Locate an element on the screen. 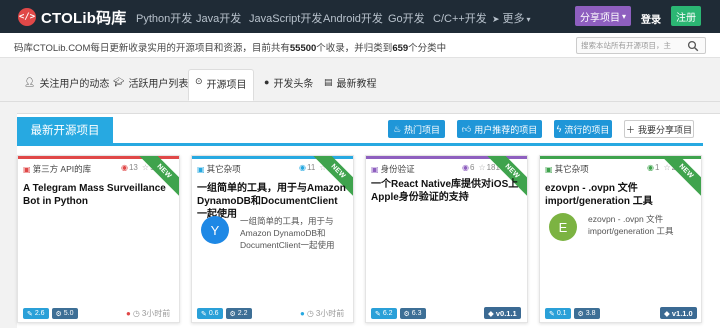 This screenshot has height=328, width=720. button-label: 流行的项目 is located at coordinates (587, 129).